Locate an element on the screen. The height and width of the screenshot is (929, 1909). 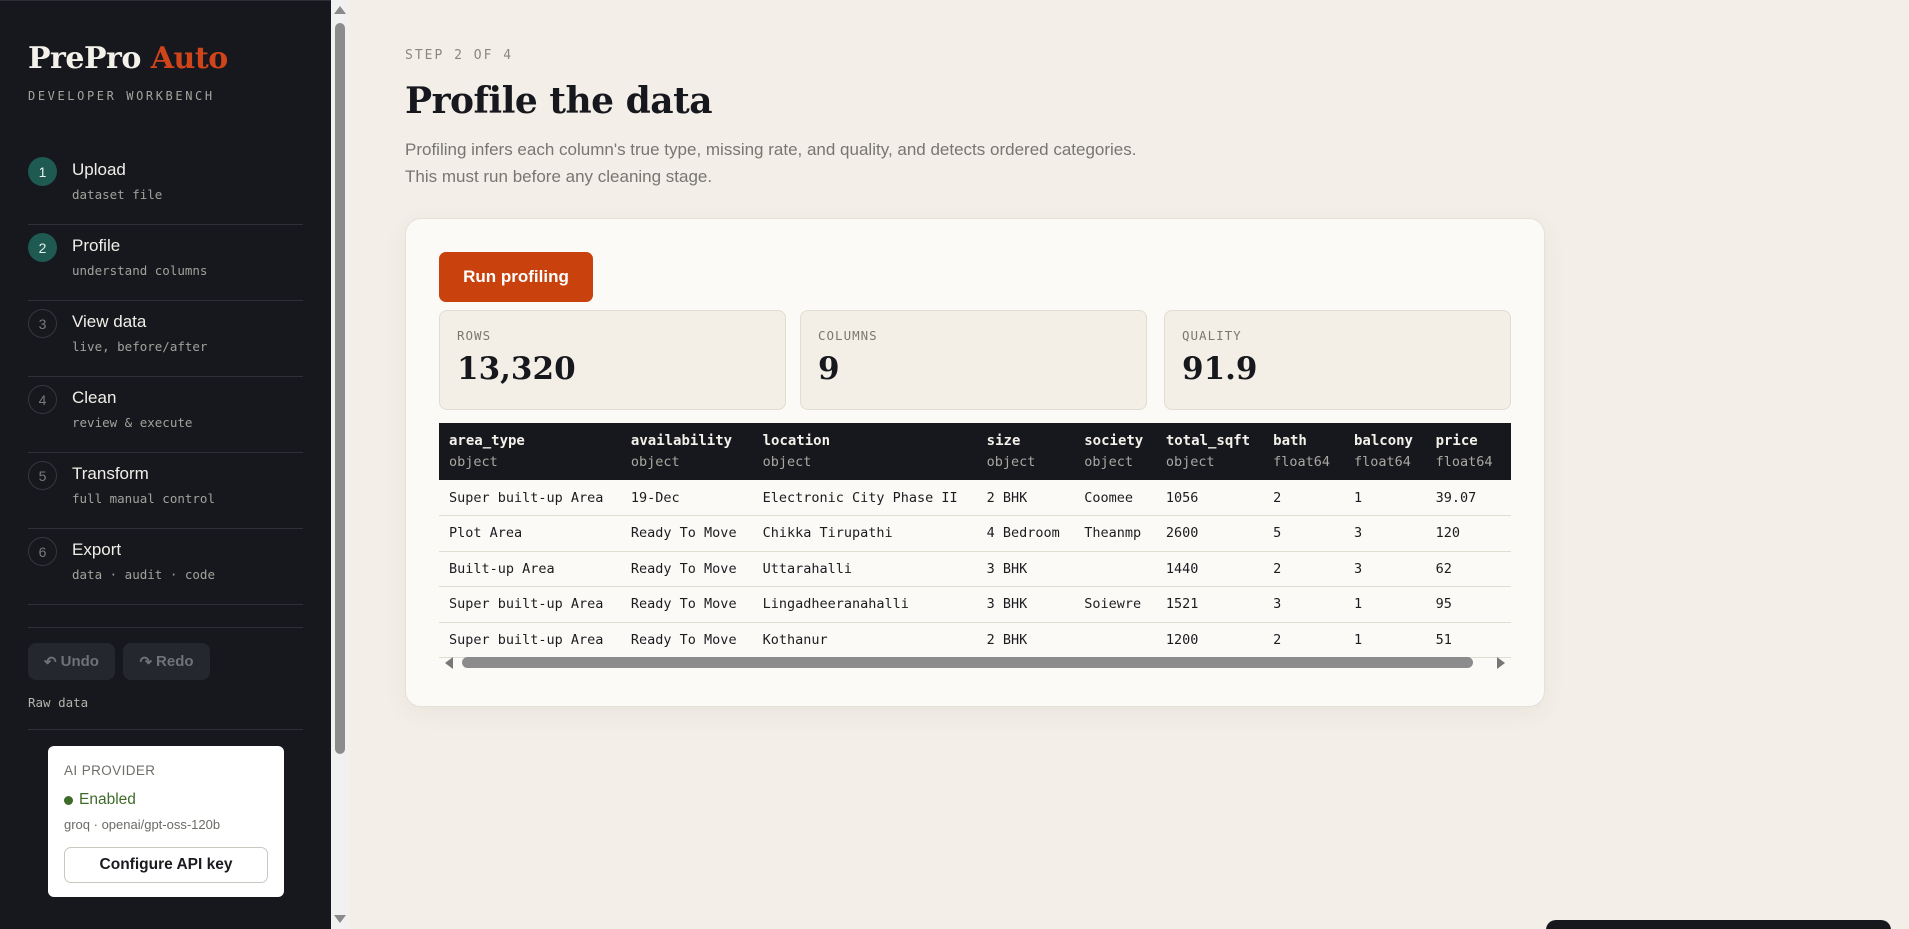
table-cell: 5 is located at coordinates (1303, 533).